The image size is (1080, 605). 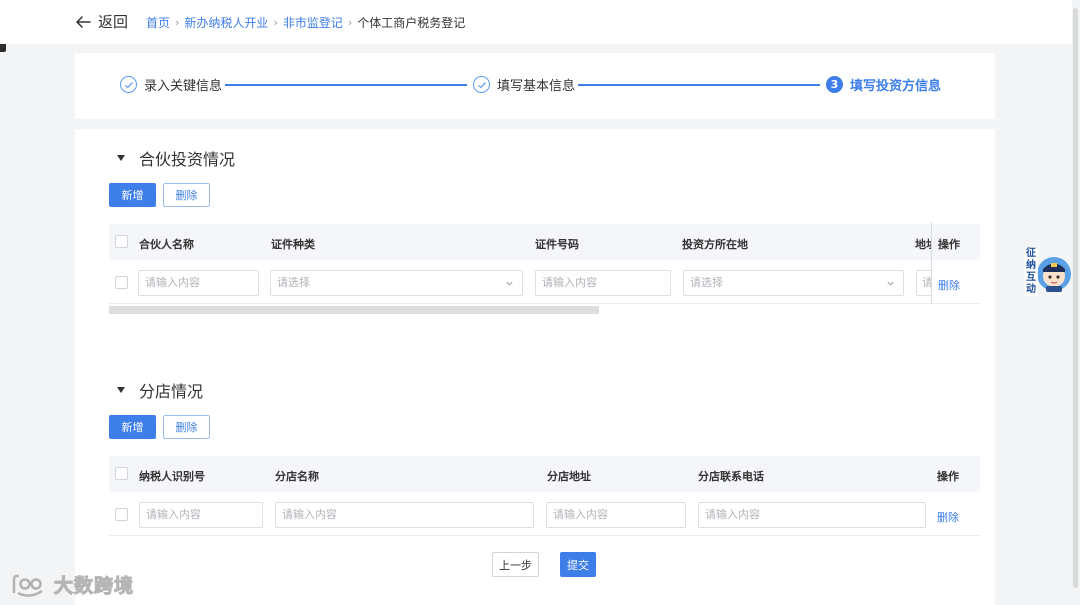 I want to click on partner-add-button: 新增, so click(x=132, y=195).